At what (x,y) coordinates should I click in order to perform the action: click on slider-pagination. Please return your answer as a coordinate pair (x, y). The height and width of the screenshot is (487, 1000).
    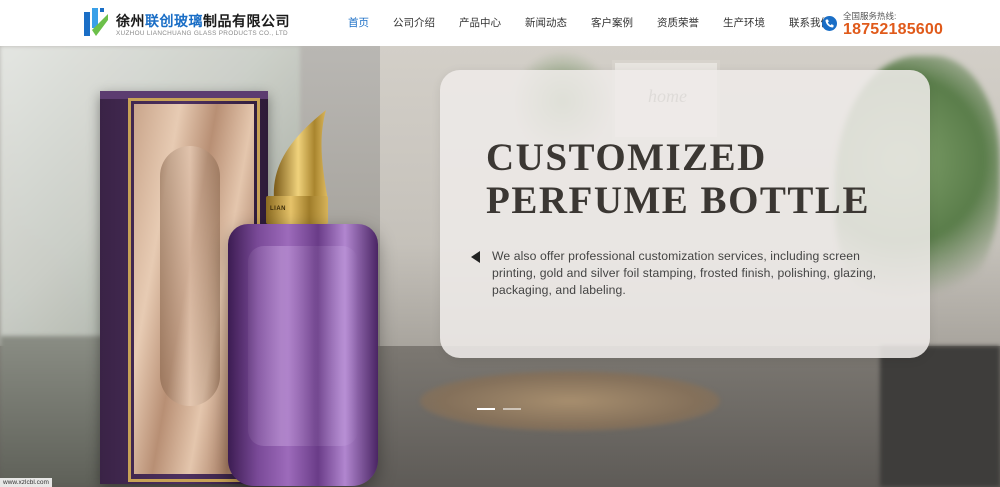
    Looking at the image, I should click on (499, 409).